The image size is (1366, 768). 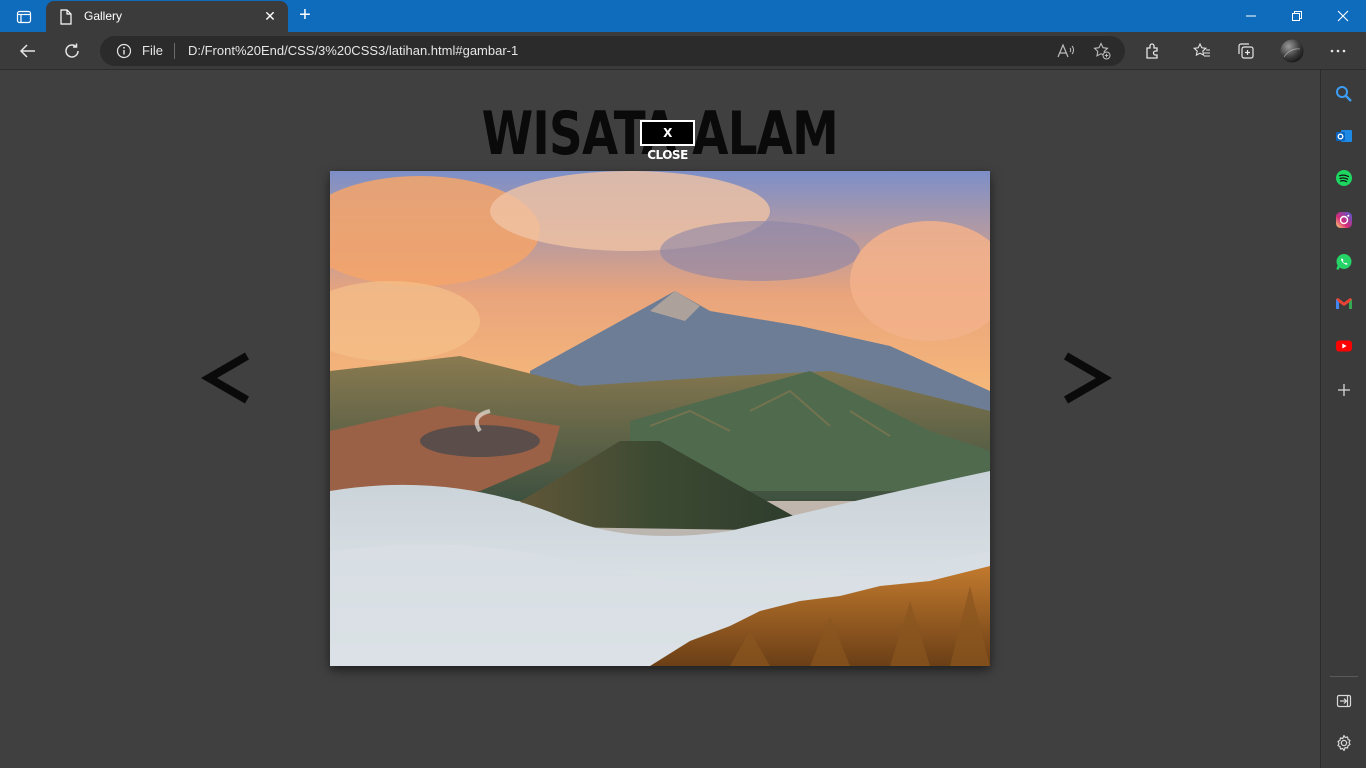 I want to click on back-arrow-icon, so click(x=28, y=51).